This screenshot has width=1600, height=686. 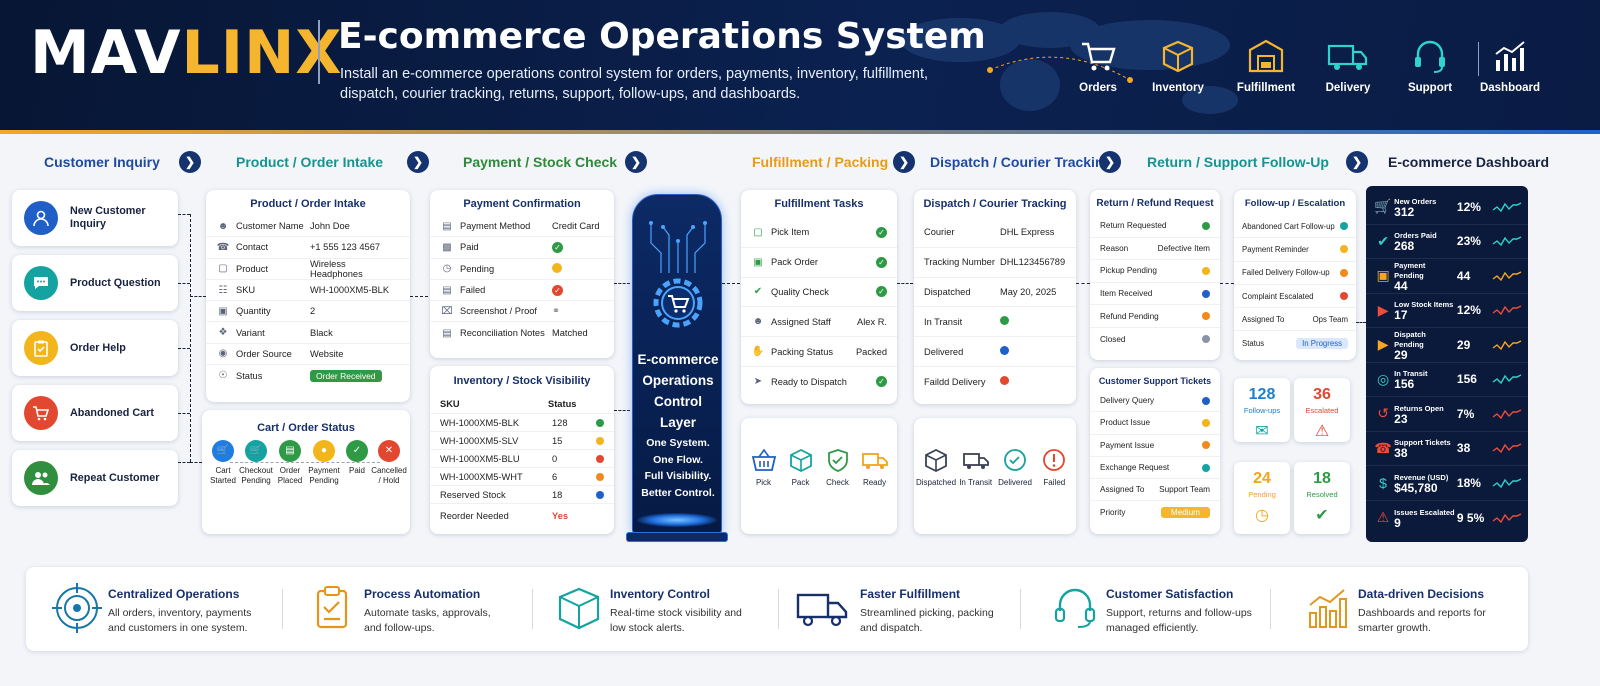 I want to click on box-icon: ▢, so click(x=758, y=232).